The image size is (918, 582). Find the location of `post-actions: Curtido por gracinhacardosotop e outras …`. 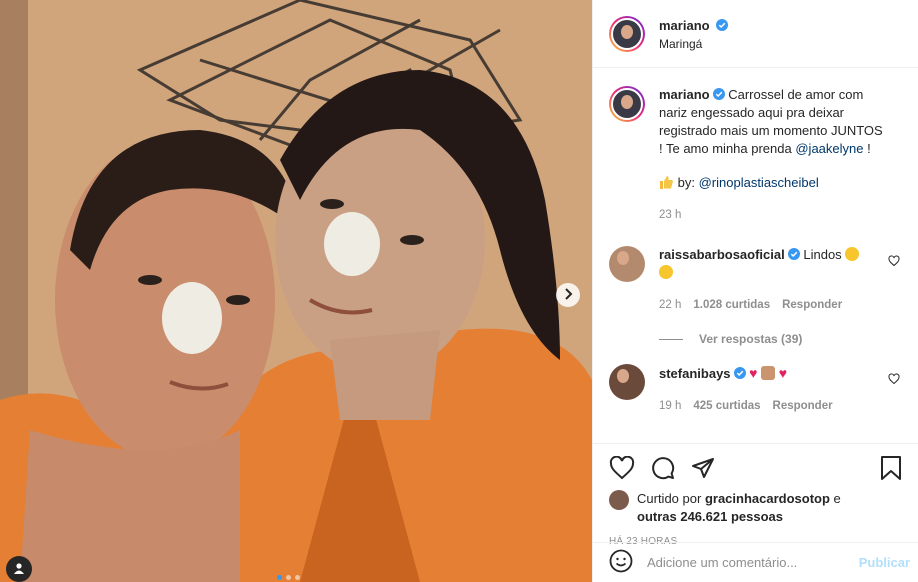

post-actions: Curtido por gracinhacardosotop e outras … is located at coordinates (755, 512).